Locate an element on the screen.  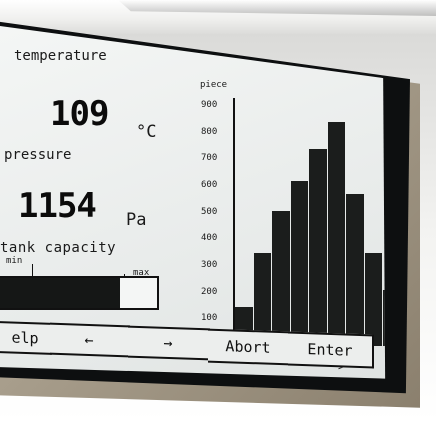
right-arrow-button-label: → is located at coordinates (168, 343).